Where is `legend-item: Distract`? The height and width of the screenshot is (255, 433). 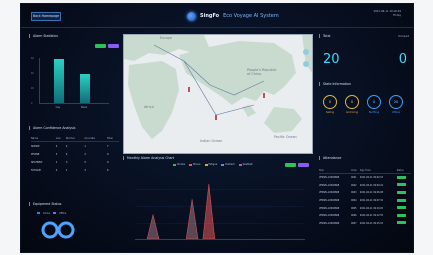
legend-item: Distract is located at coordinates (228, 164).